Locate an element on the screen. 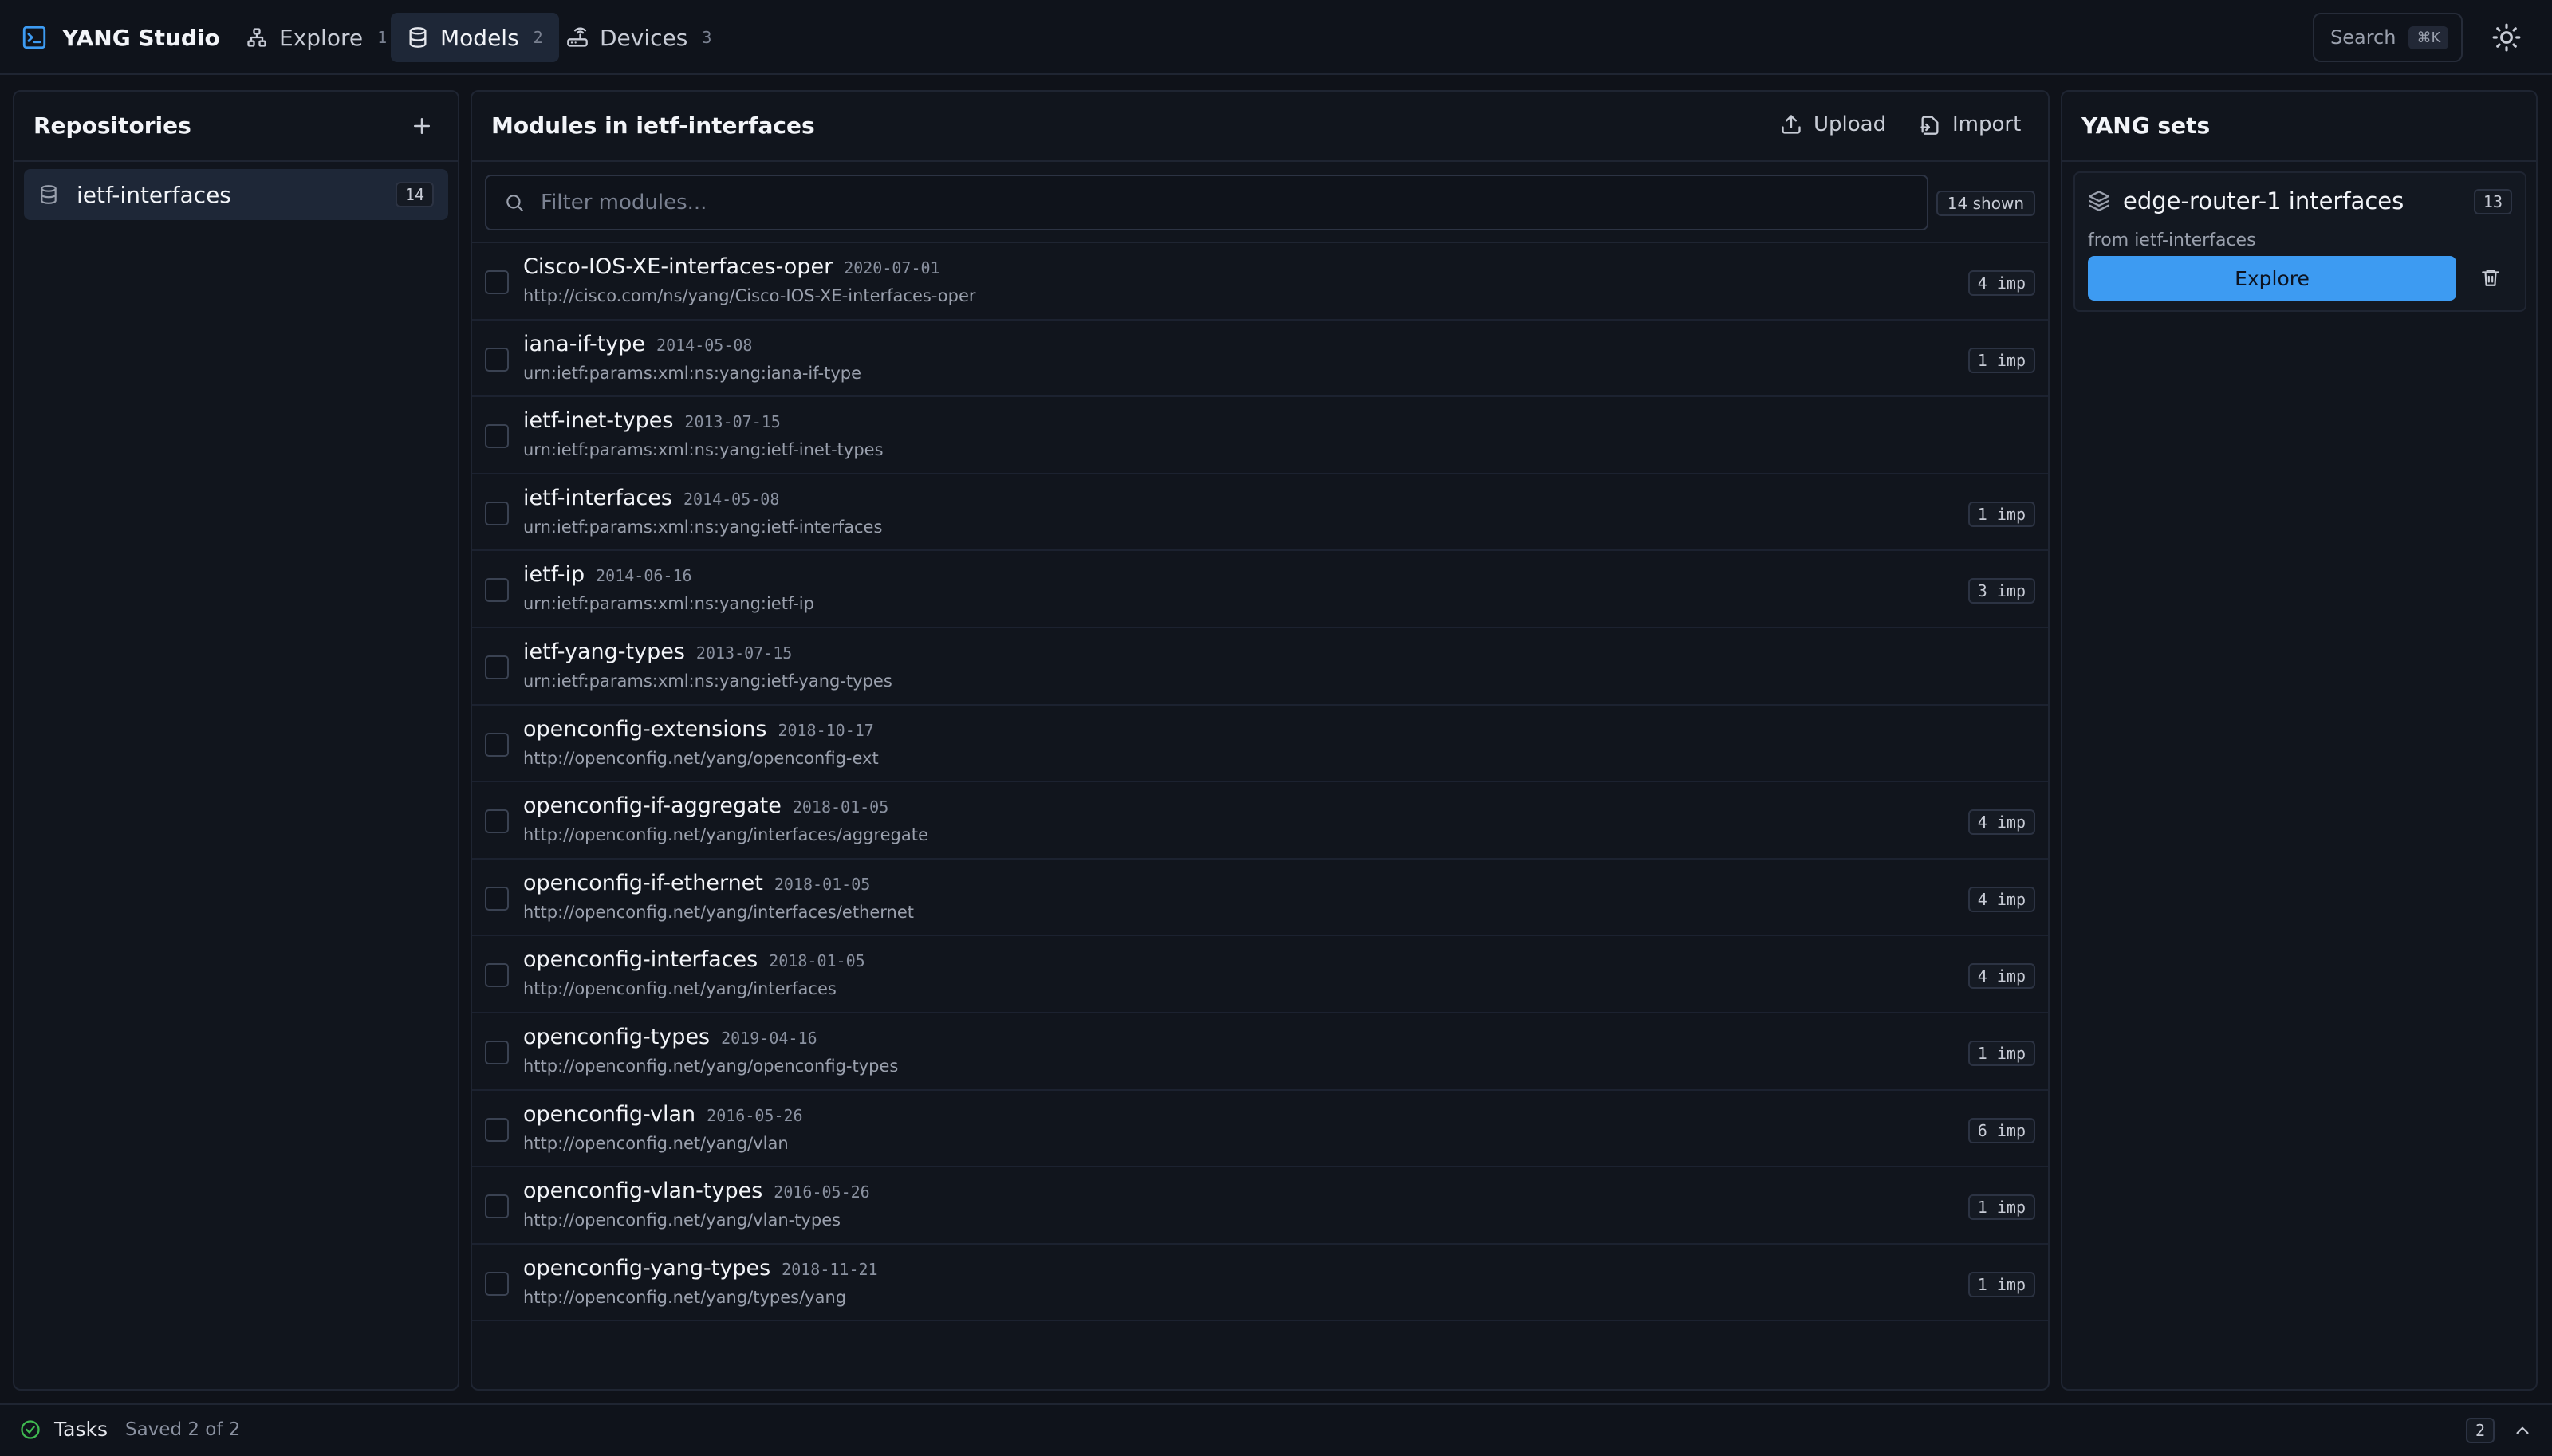 The width and height of the screenshot is (2552, 1456). module-name: ietf-yang-types is located at coordinates (604, 651).